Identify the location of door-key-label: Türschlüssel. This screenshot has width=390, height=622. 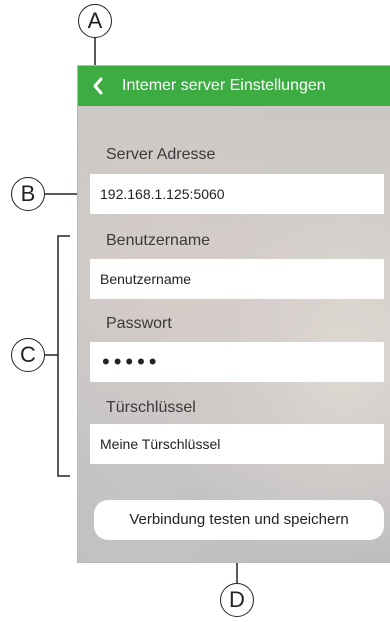
(151, 407).